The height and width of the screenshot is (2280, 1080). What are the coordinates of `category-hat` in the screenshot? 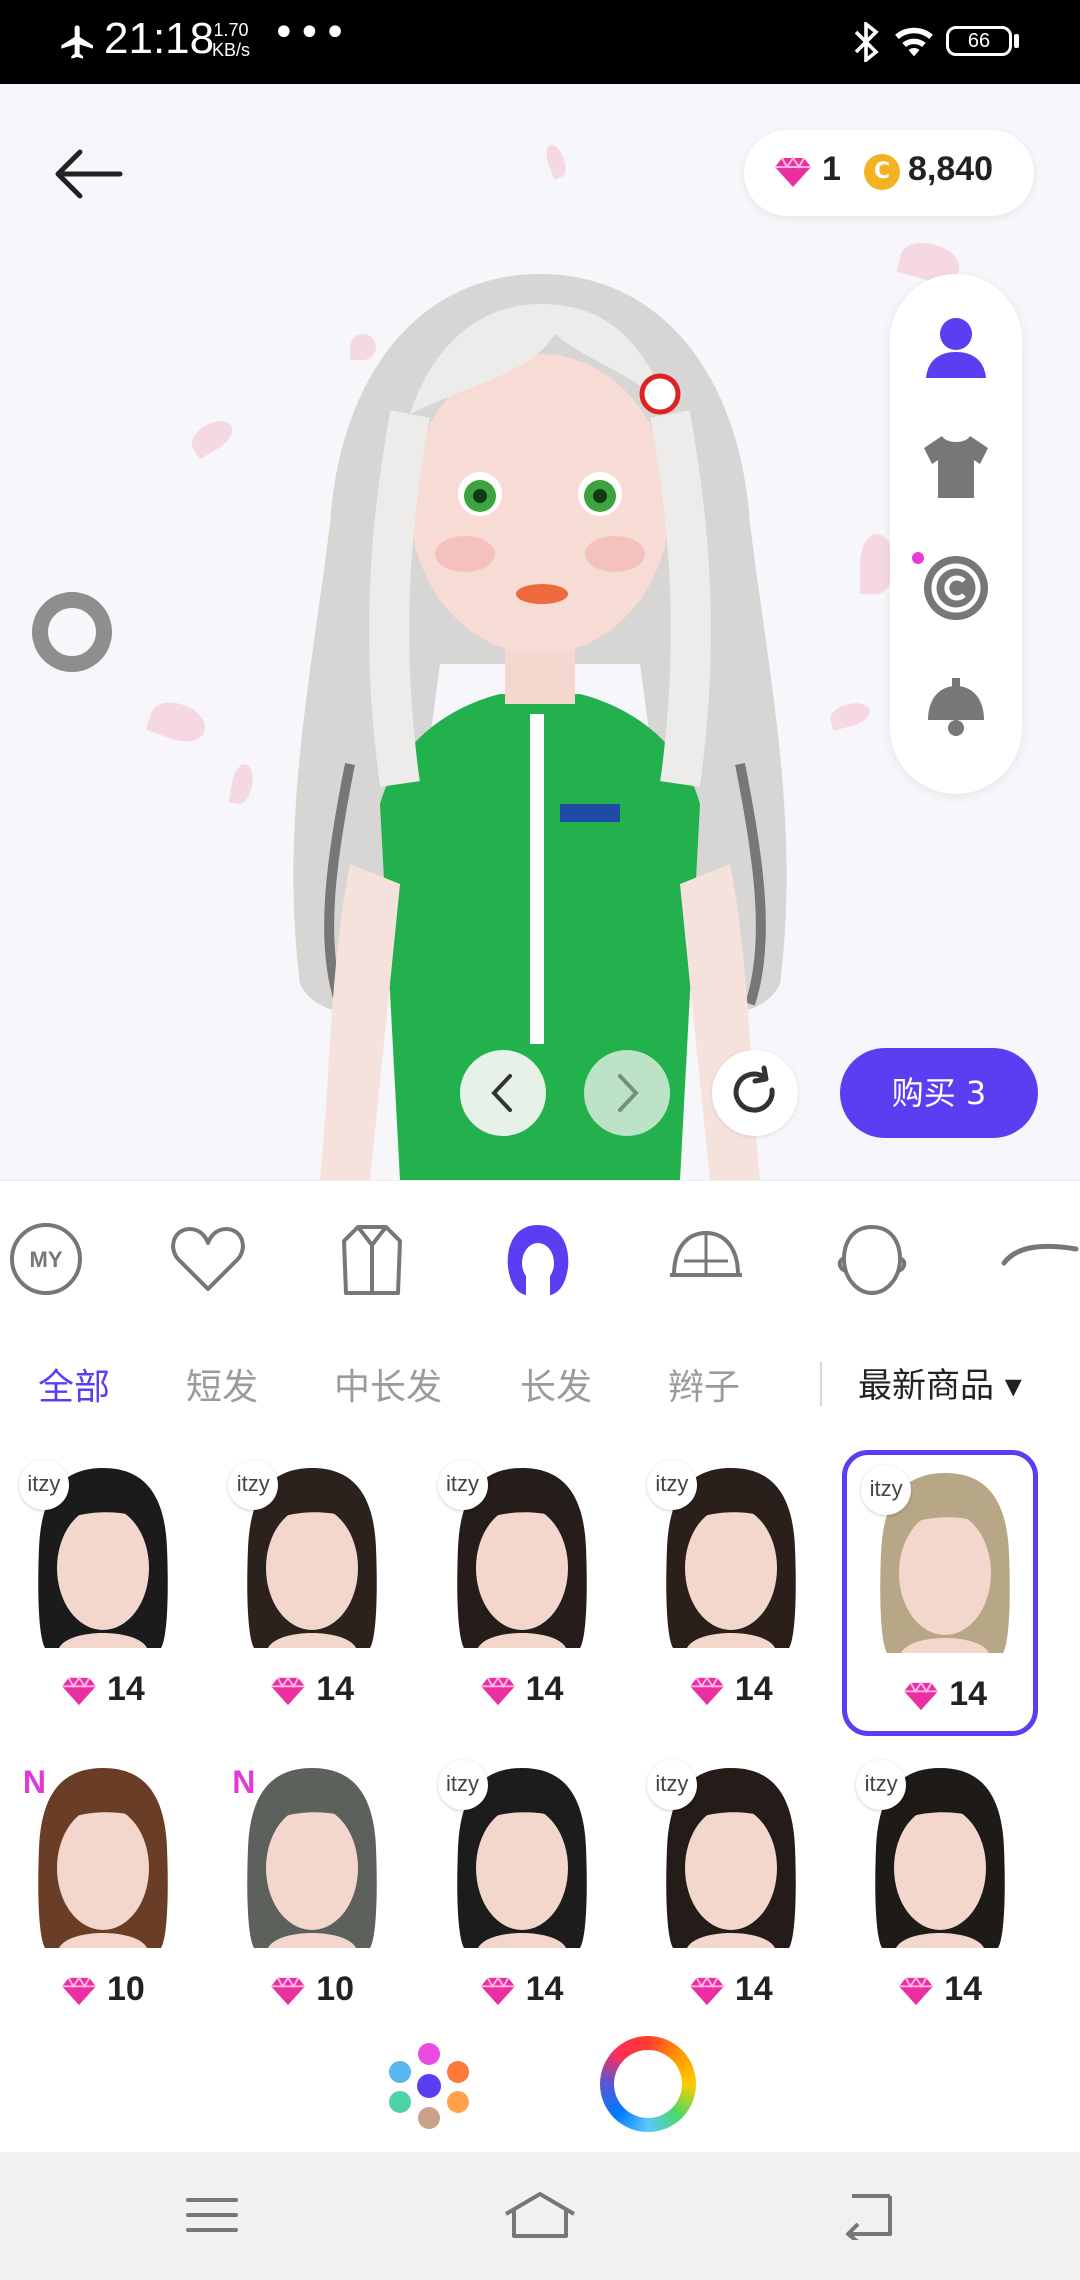 It's located at (706, 1259).